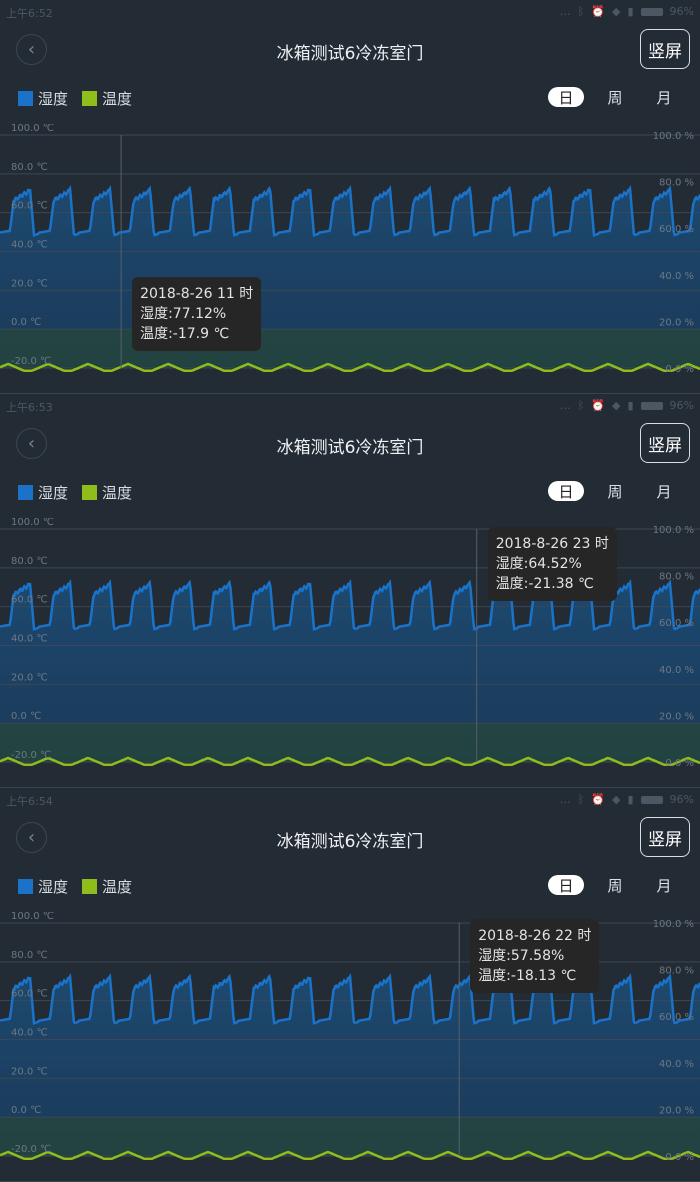 This screenshot has height=1182, width=700. What do you see at coordinates (29, 13) in the screenshot?
I see `status-time: 上午6:52` at bounding box center [29, 13].